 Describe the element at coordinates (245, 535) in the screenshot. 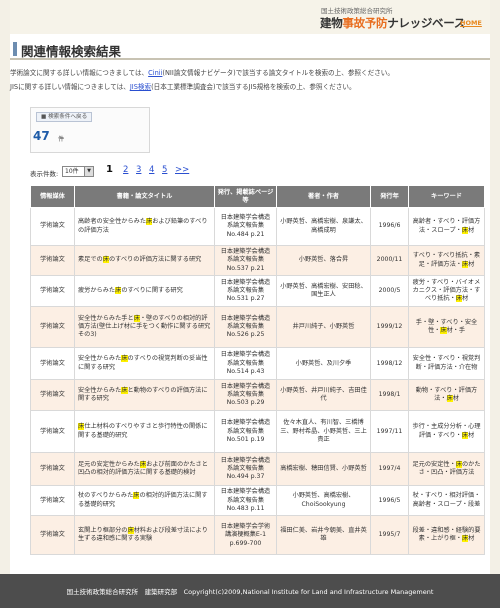

I see `cell-publication: 日本建築学会学術講演梗概集E-1 p.699-700` at that location.